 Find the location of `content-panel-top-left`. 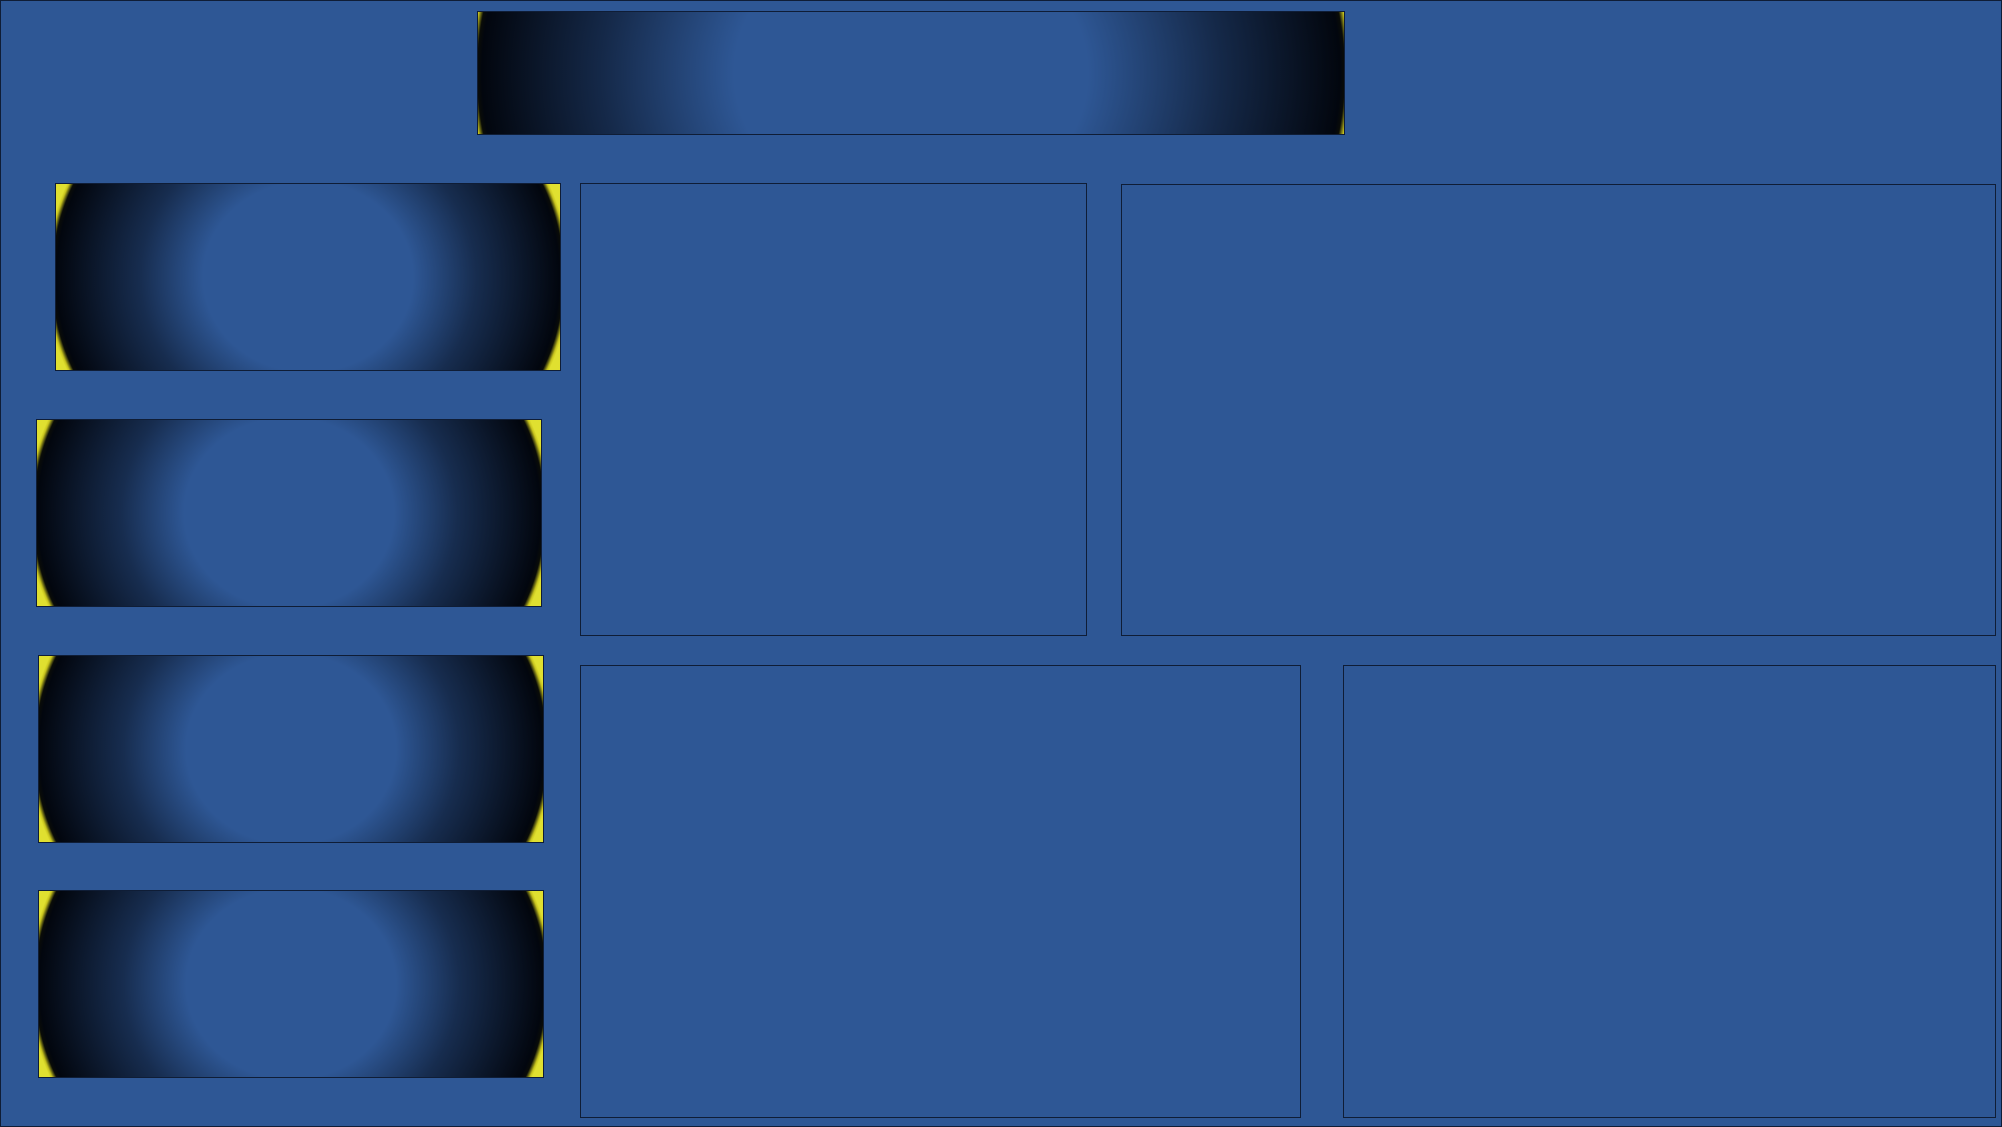

content-panel-top-left is located at coordinates (833, 409).